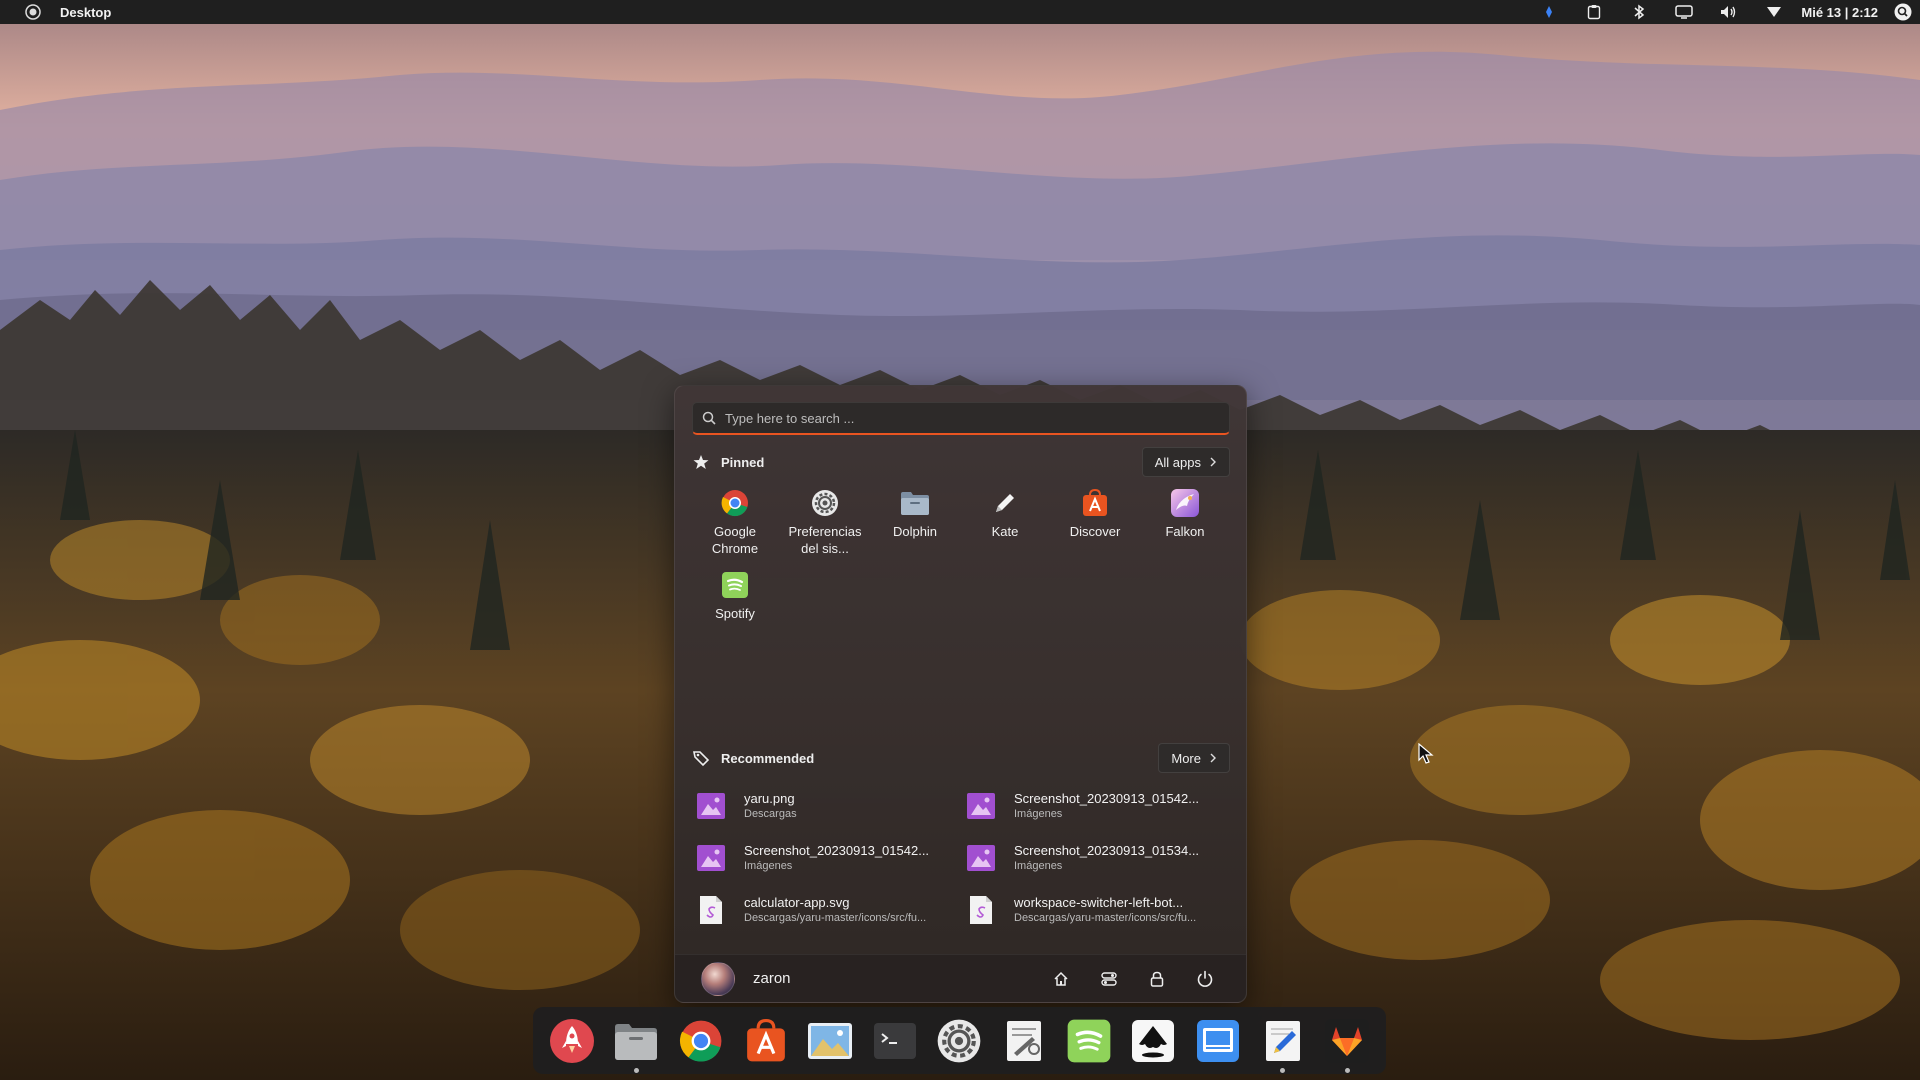 Image resolution: width=1920 pixels, height=1080 pixels. I want to click on folder-icon, so click(915, 503).